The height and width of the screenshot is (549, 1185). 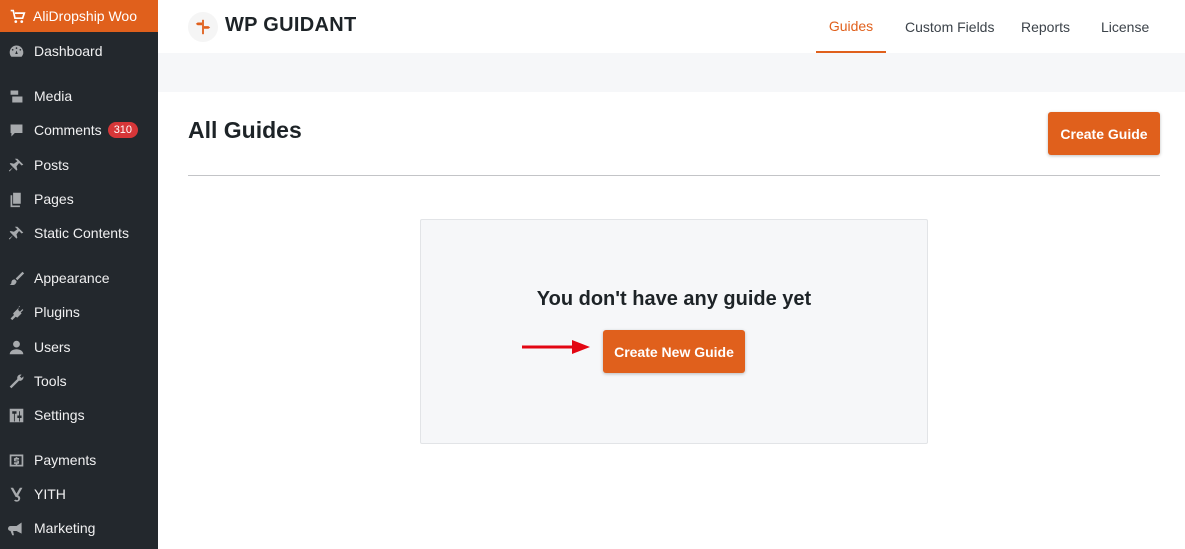 What do you see at coordinates (16, 494) in the screenshot?
I see `yith-icon` at bounding box center [16, 494].